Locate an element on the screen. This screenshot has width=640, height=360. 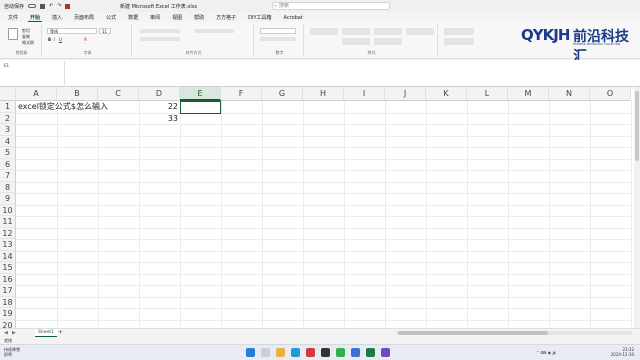
row-header-9: 9 is located at coordinates (8, 199).